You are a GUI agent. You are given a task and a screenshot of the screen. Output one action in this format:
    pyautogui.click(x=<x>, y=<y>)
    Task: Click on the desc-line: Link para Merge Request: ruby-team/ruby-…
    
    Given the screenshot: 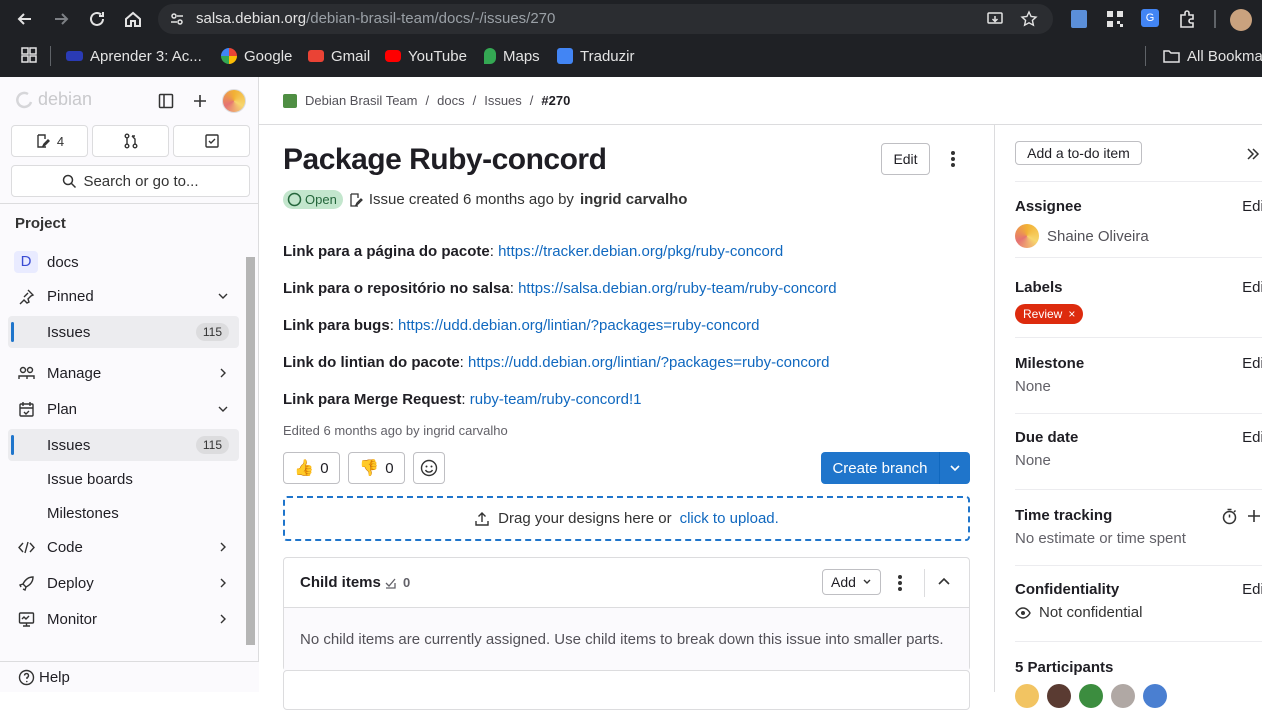 What is the action you would take?
    pyautogui.click(x=462, y=399)
    